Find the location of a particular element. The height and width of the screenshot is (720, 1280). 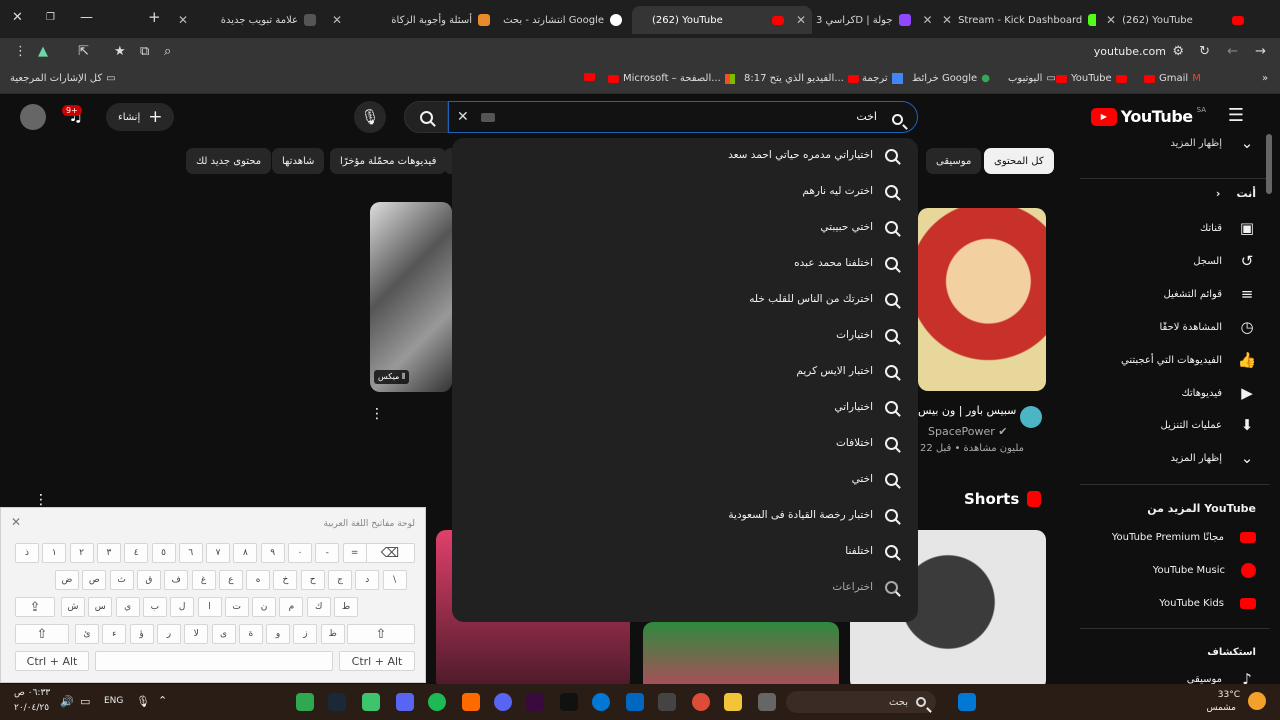

keyboard-key: ض is located at coordinates (67, 580).